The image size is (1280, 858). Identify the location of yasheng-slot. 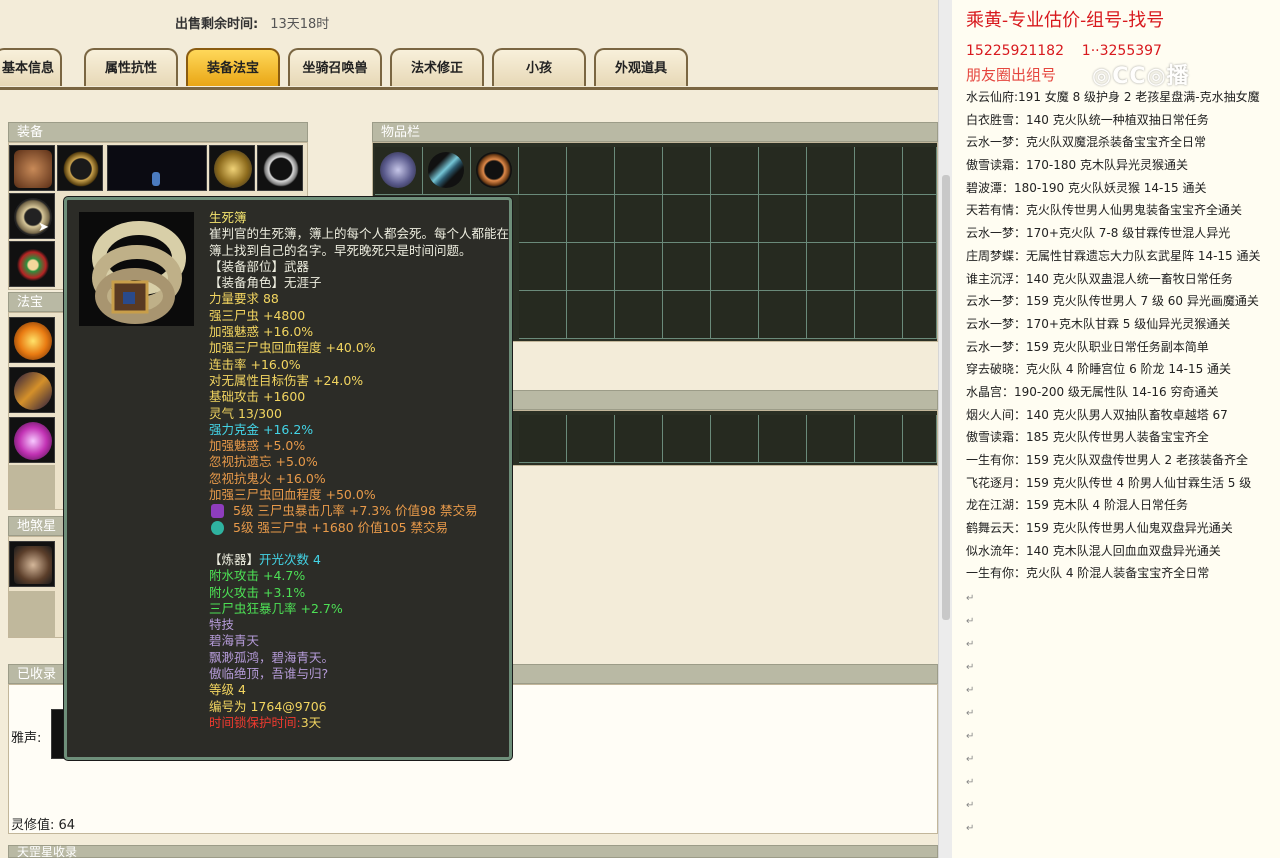
(58, 734).